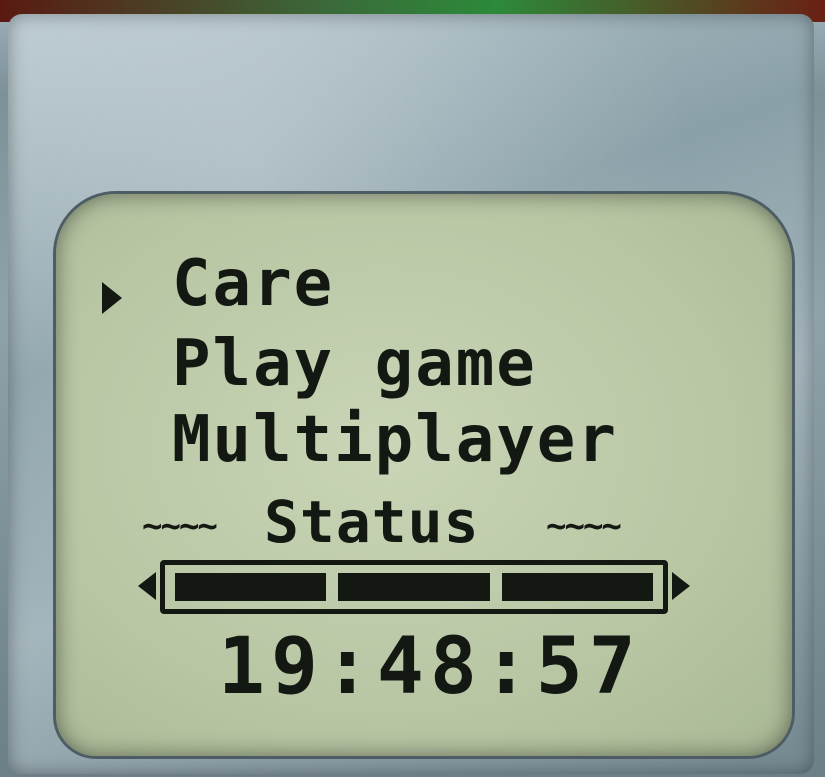 The width and height of the screenshot is (825, 777). What do you see at coordinates (354, 364) in the screenshot?
I see `menu-item-play-game: Play game` at bounding box center [354, 364].